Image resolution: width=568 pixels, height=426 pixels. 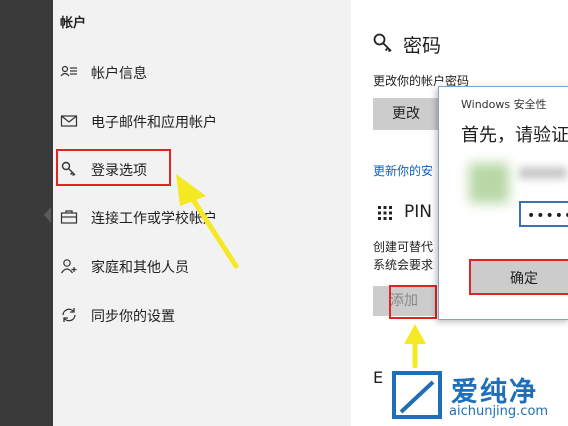 I want to click on nav-item-account-info: 帐户信息, so click(x=198, y=72).